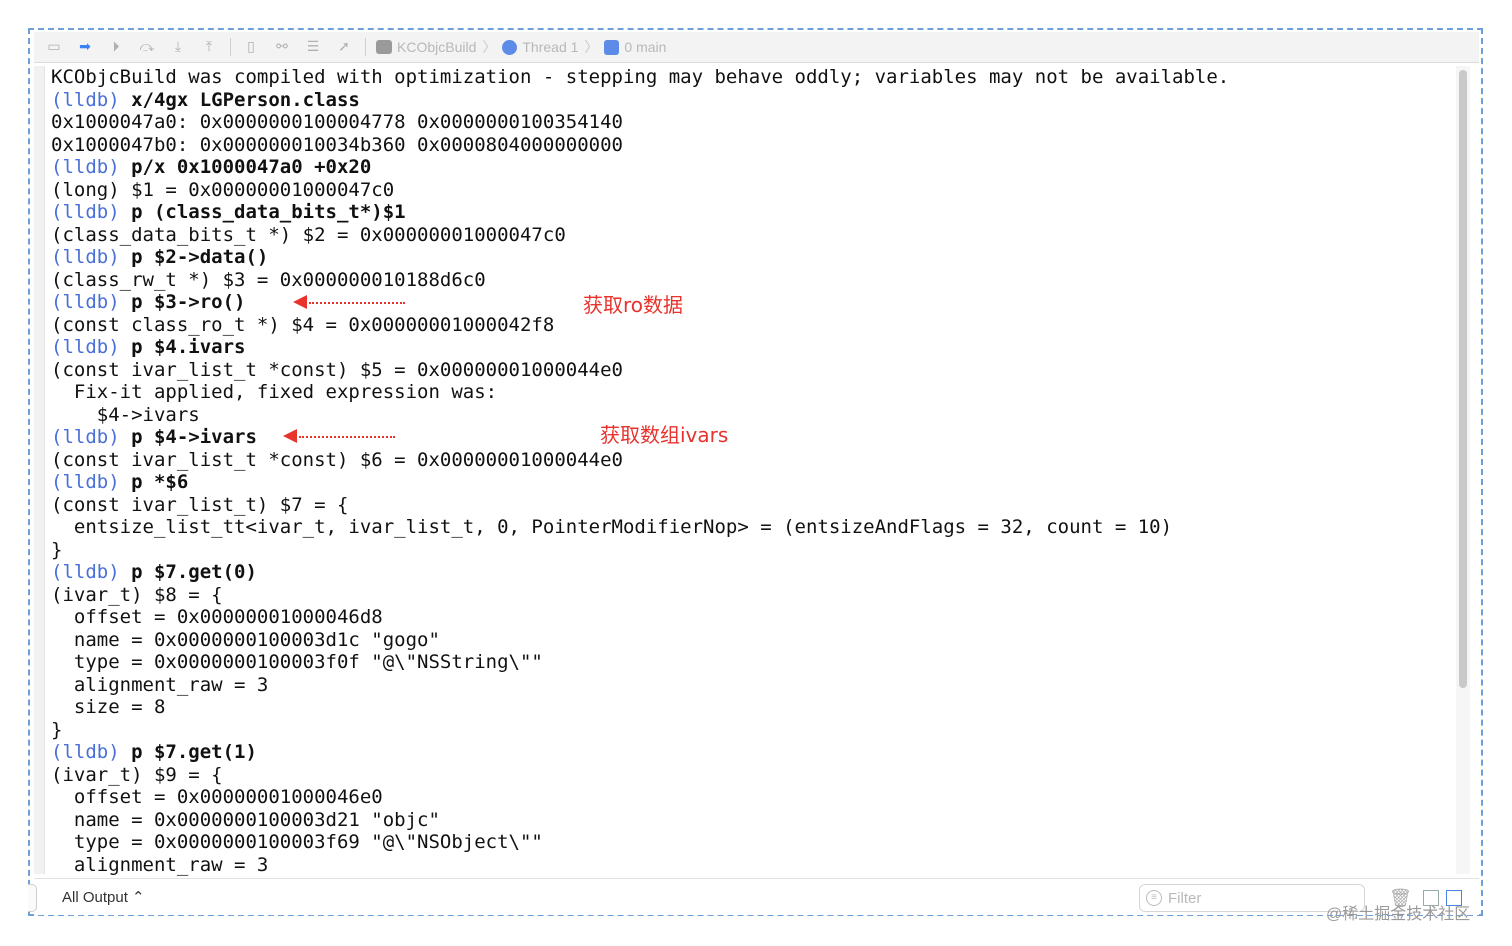 Image resolution: width=1512 pixels, height=946 pixels. What do you see at coordinates (245, 639) in the screenshot?
I see `console-output-text: name = 0x0000000100003d1c "gogo"` at bounding box center [245, 639].